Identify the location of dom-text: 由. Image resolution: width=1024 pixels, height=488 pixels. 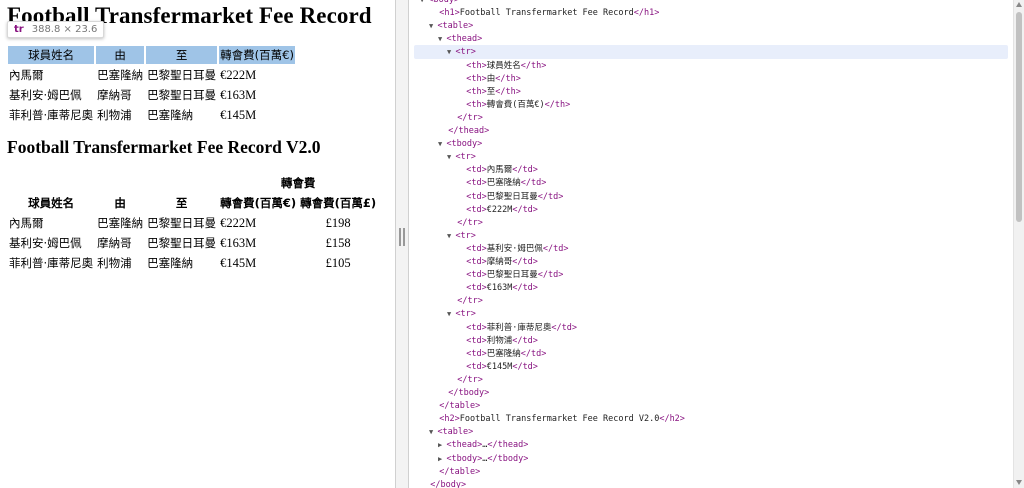
(491, 78).